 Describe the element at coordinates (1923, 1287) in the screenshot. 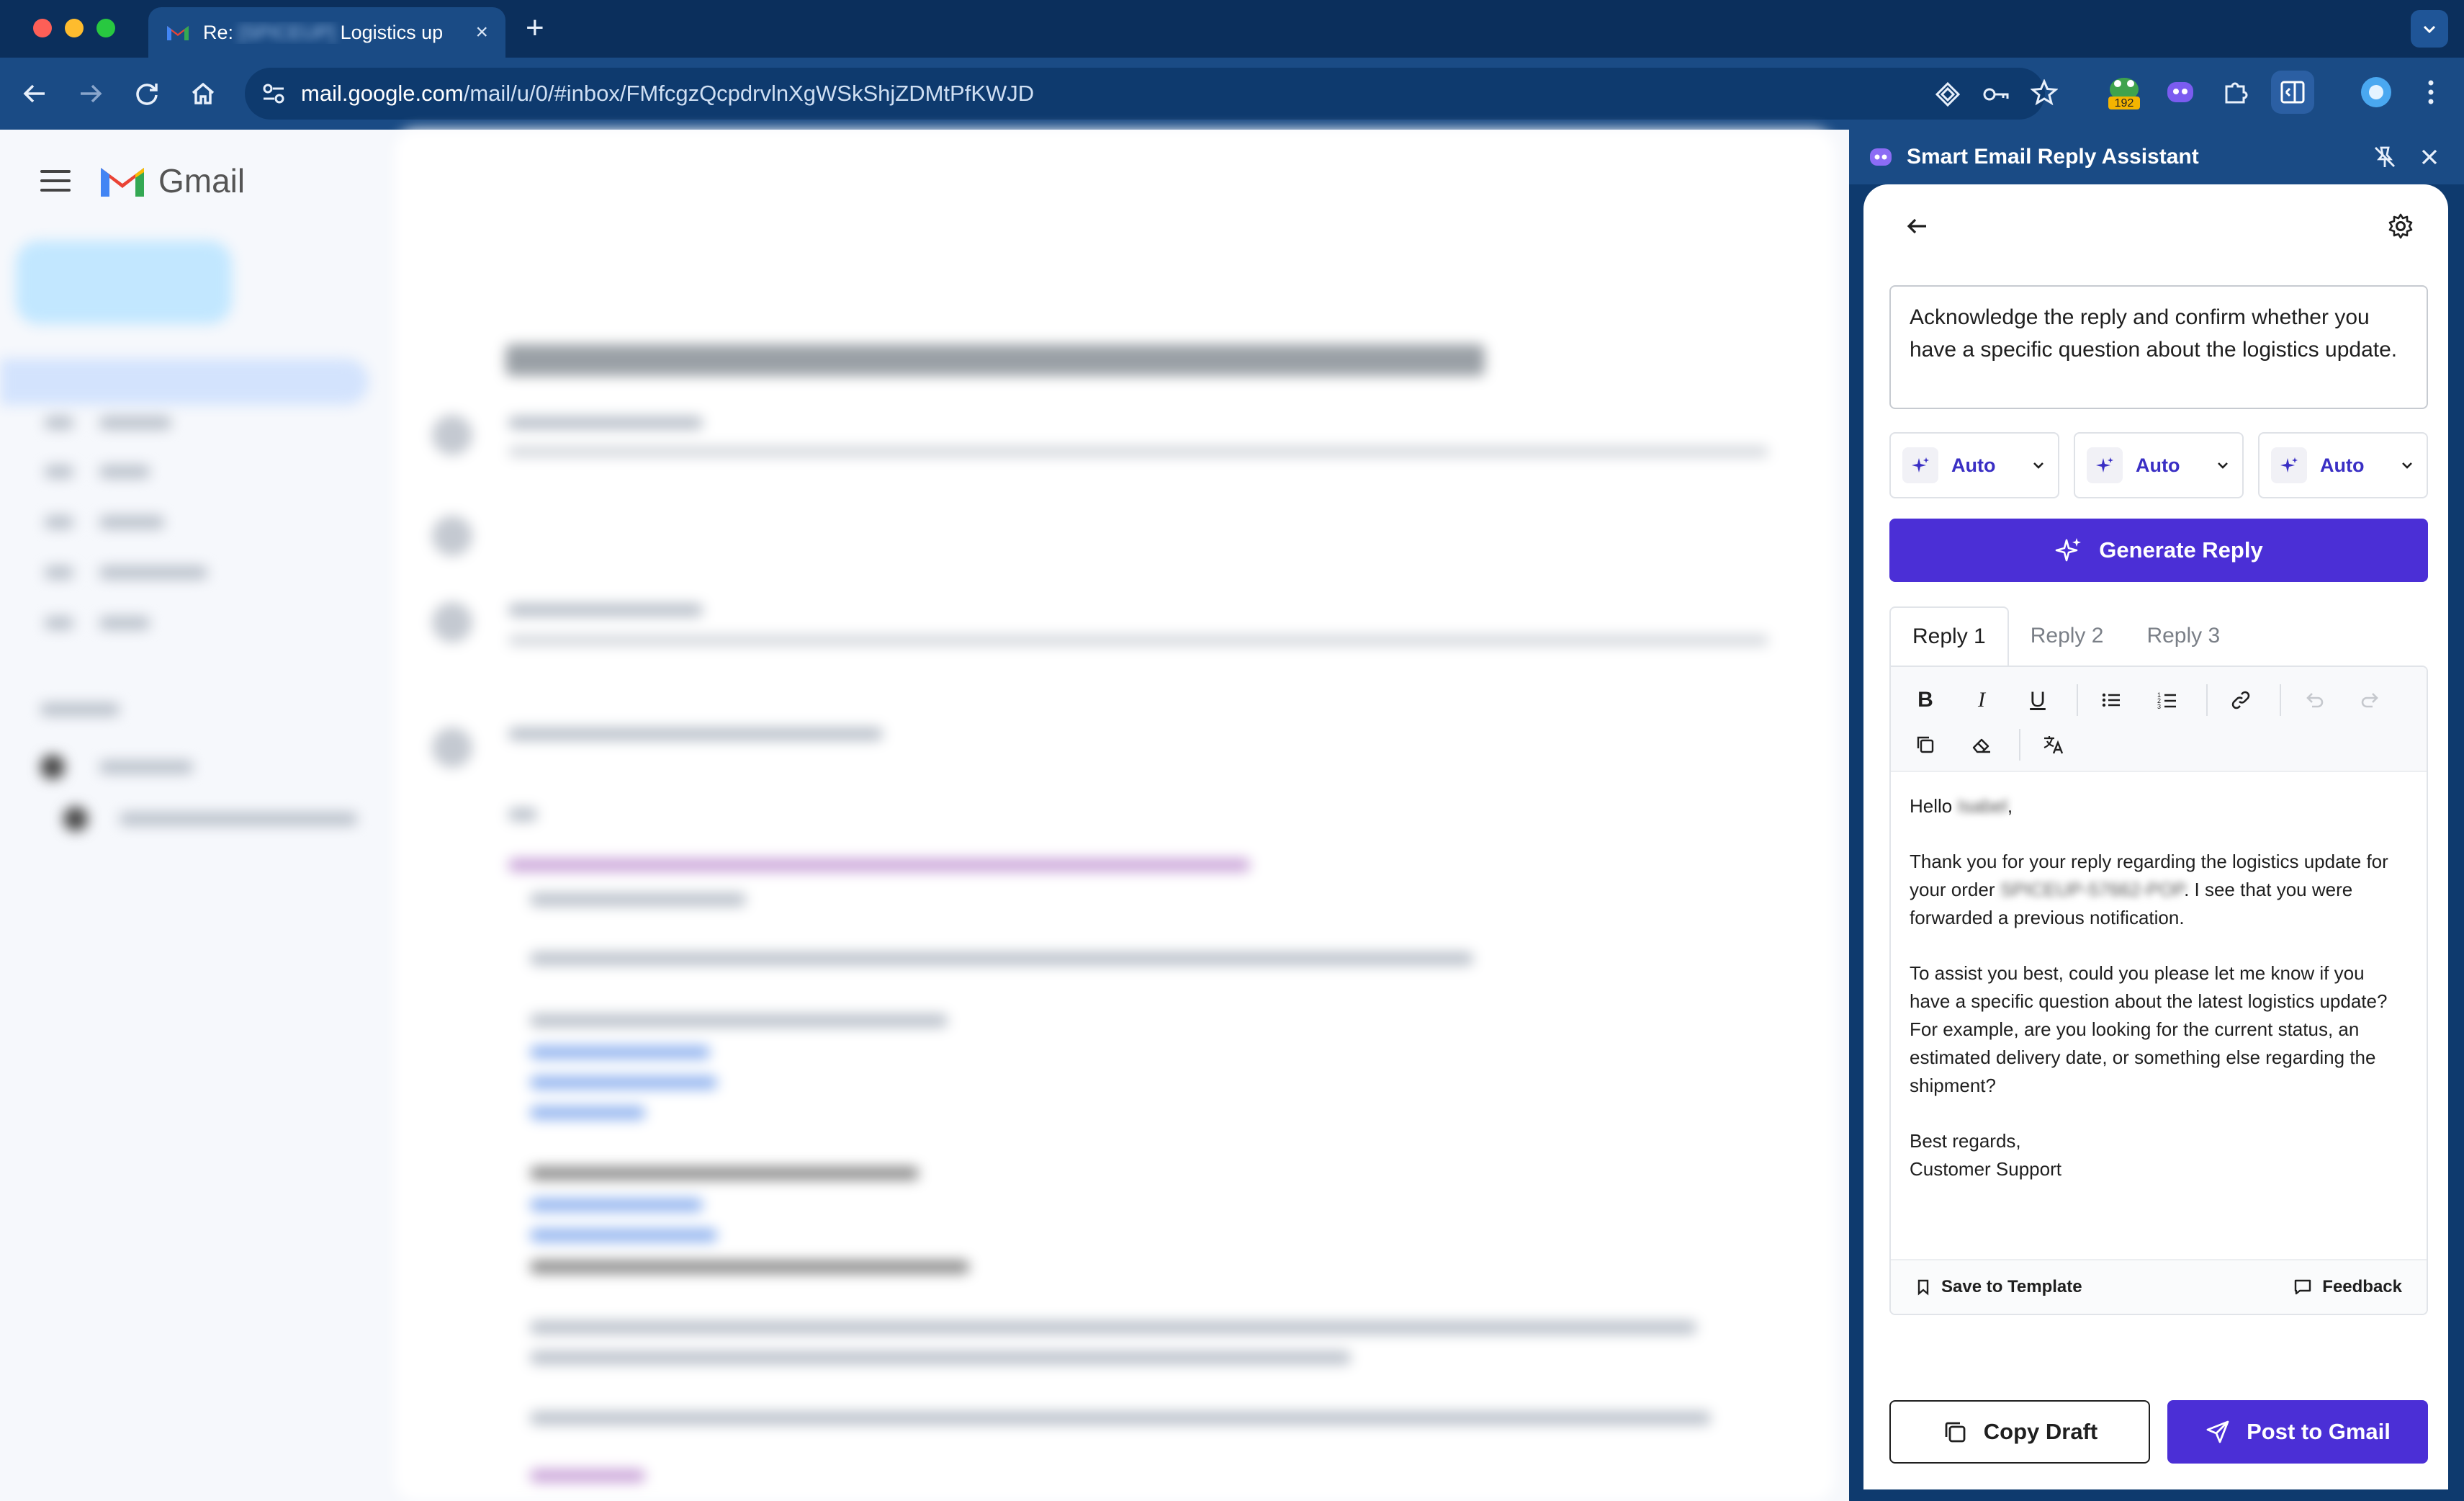

I see `bookmark-icon` at that location.